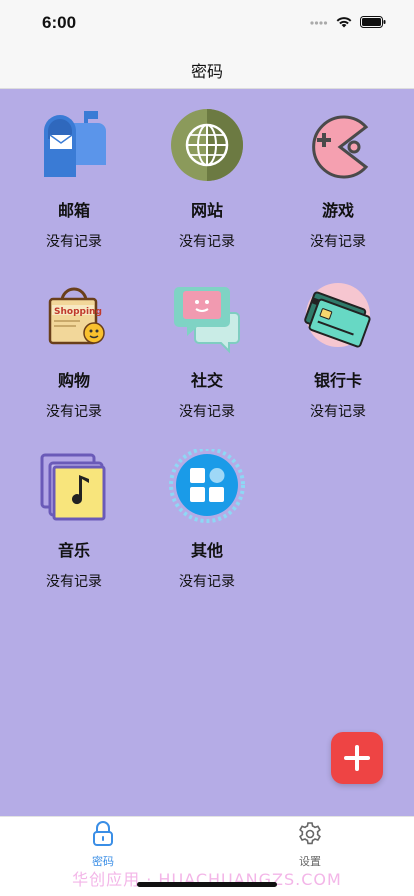 The image size is (414, 896). What do you see at coordinates (74, 487) in the screenshot?
I see `music-icon` at bounding box center [74, 487].